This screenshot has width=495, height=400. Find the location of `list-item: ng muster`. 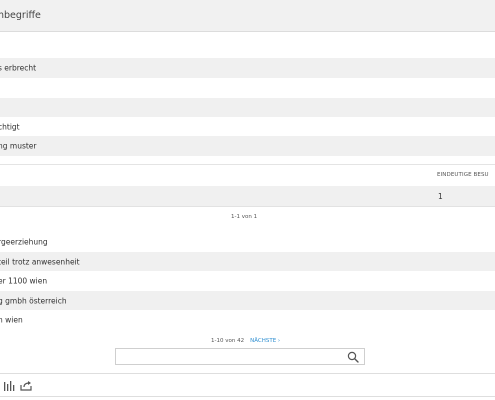

list-item: ng muster is located at coordinates (247, 146).